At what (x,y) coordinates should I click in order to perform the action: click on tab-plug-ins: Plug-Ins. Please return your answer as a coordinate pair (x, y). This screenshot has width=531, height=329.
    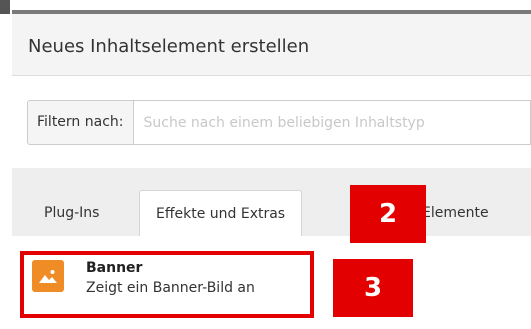
    Looking at the image, I should click on (71, 213).